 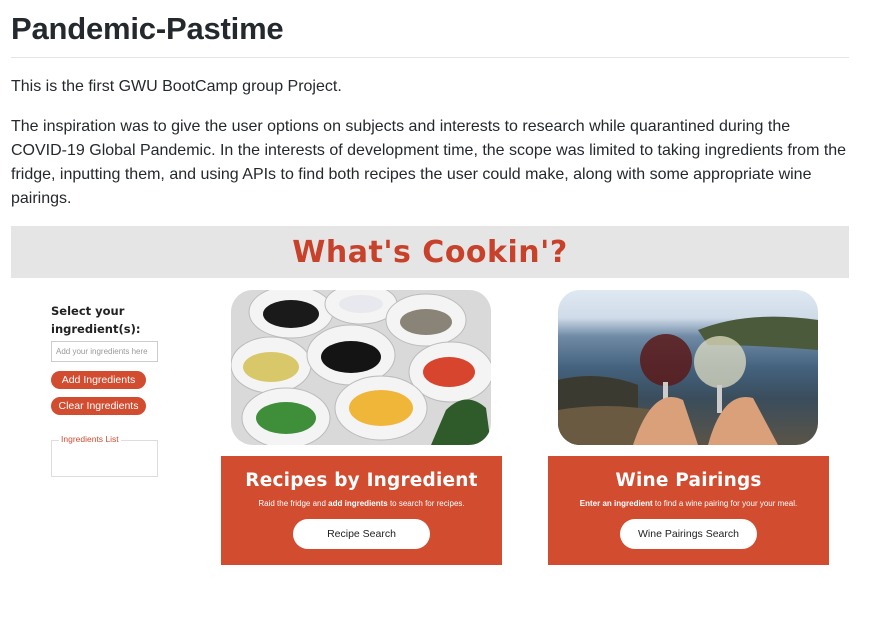 What do you see at coordinates (90, 439) in the screenshot?
I see `ingredients-list-label: Ingredients List` at bounding box center [90, 439].